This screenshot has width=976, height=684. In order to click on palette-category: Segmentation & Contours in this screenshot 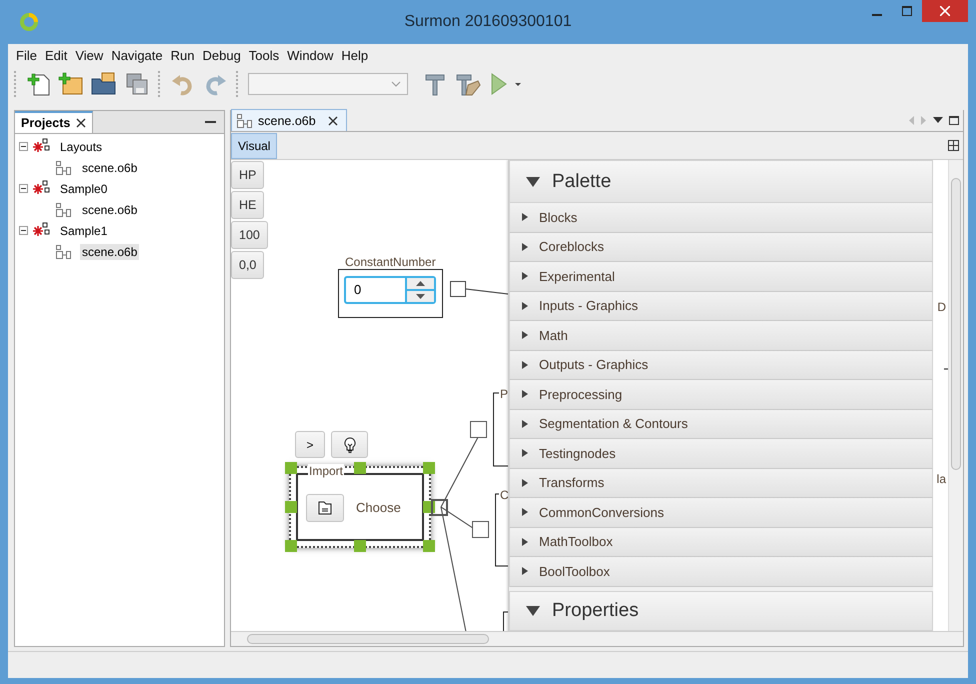, I will do `click(721, 424)`.